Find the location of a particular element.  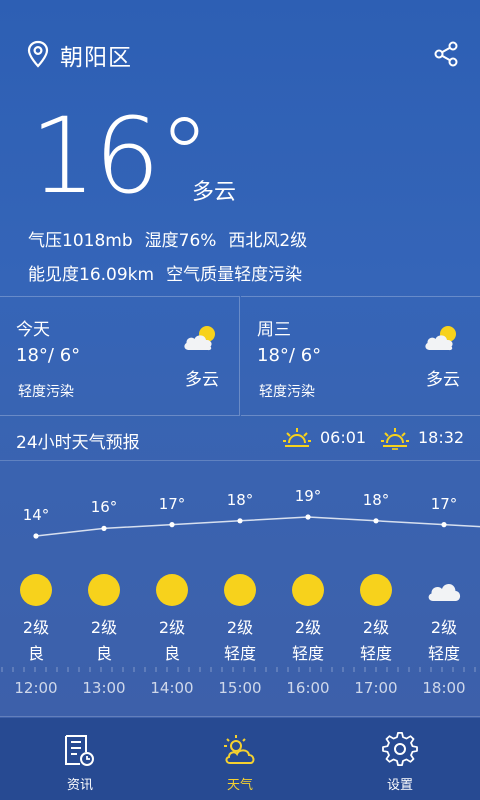

day-card-wednesday: 周三 18°/ 6° 轻度污染 多云 is located at coordinates (360, 356).